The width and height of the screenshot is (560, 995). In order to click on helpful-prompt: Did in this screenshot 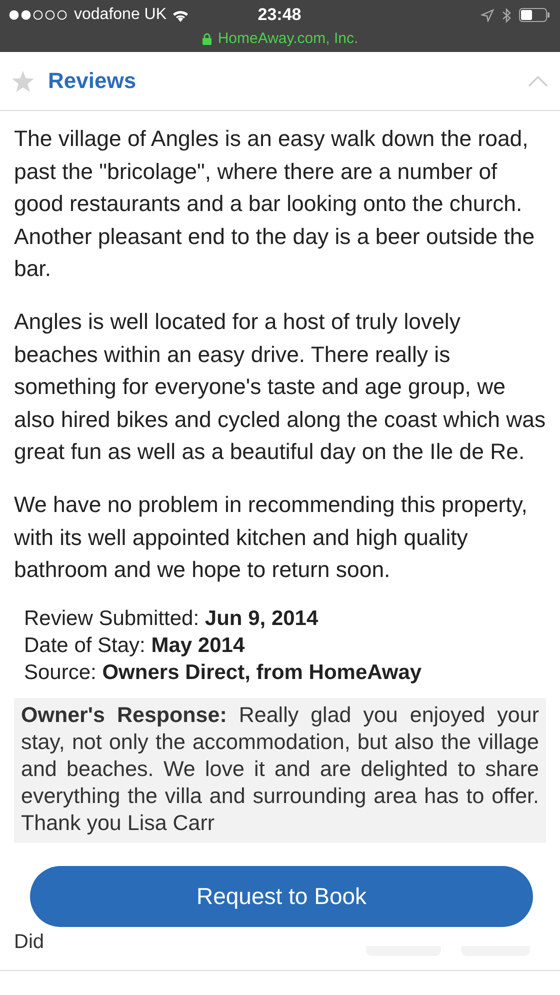, I will do `click(30, 942)`.